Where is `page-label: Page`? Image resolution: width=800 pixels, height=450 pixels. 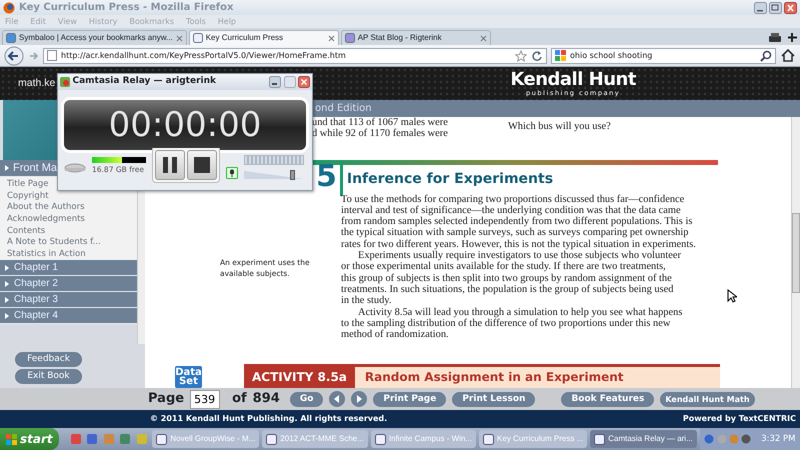
page-label: Page is located at coordinates (166, 399).